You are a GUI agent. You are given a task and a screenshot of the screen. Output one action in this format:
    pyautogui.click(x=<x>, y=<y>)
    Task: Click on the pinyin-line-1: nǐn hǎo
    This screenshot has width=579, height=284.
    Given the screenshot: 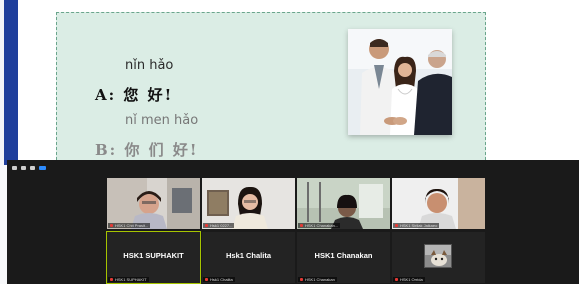 What is the action you would take?
    pyautogui.click(x=149, y=65)
    